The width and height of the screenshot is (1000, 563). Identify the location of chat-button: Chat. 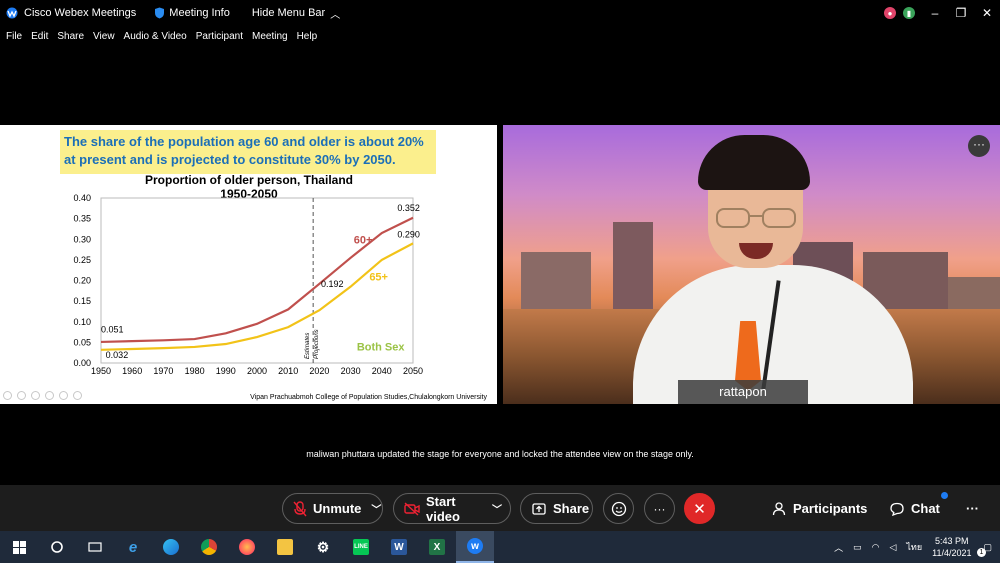
(914, 508).